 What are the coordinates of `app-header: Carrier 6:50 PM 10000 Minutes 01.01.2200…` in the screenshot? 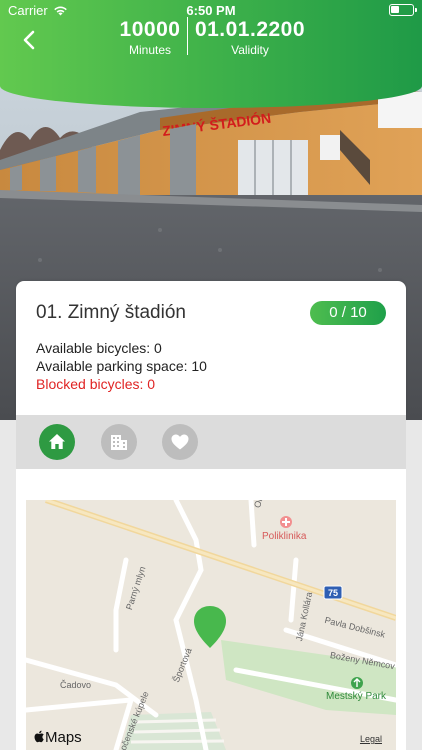 It's located at (211, 54).